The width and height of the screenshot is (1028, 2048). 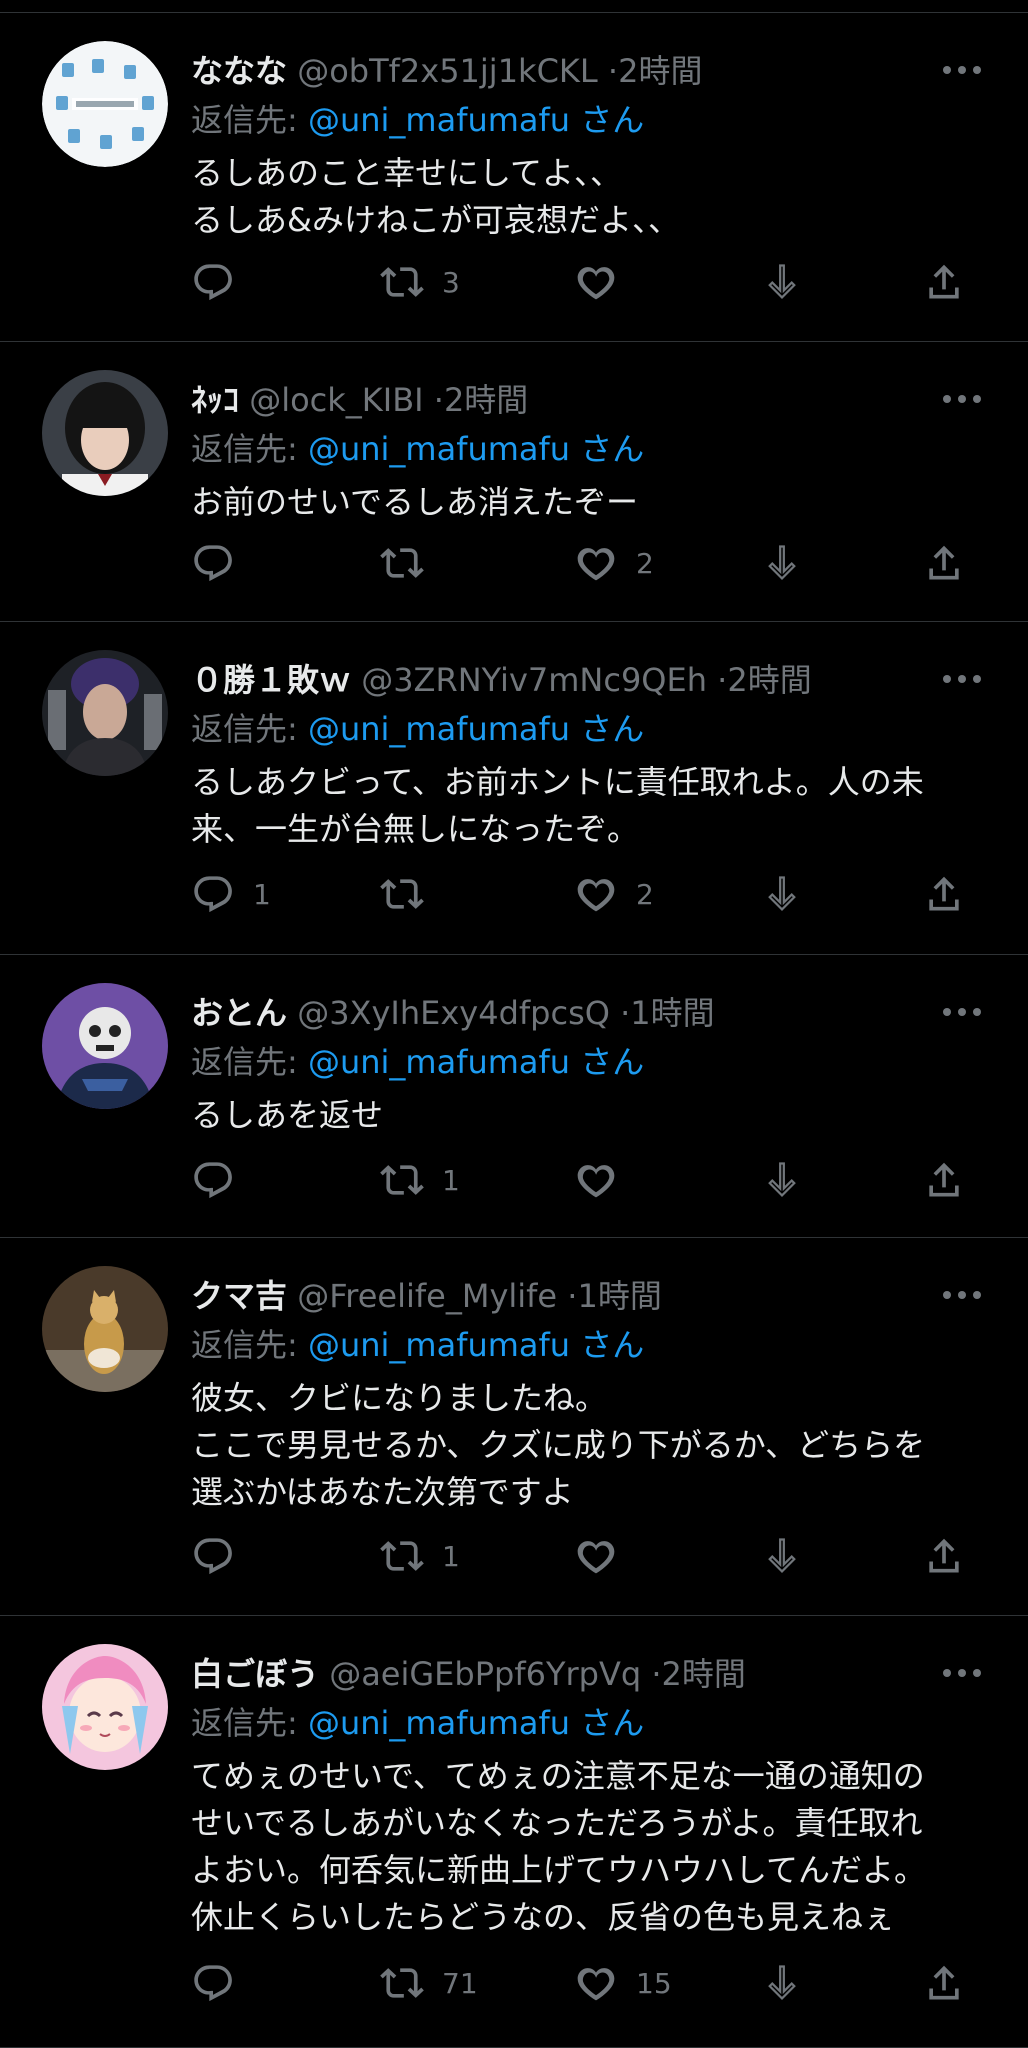 What do you see at coordinates (514, 894) in the screenshot?
I see `tweet-actions: 1 2` at bounding box center [514, 894].